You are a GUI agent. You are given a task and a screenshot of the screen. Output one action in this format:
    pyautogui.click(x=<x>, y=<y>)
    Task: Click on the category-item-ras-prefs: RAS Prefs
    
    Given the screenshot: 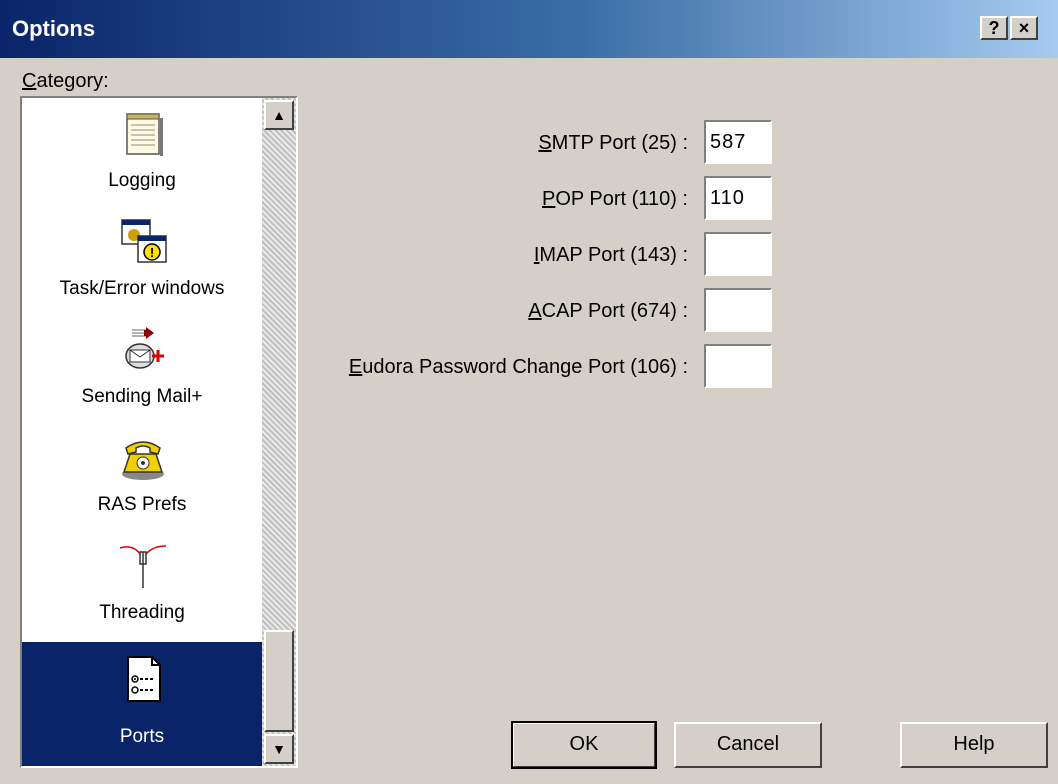 What is the action you would take?
    pyautogui.click(x=142, y=476)
    